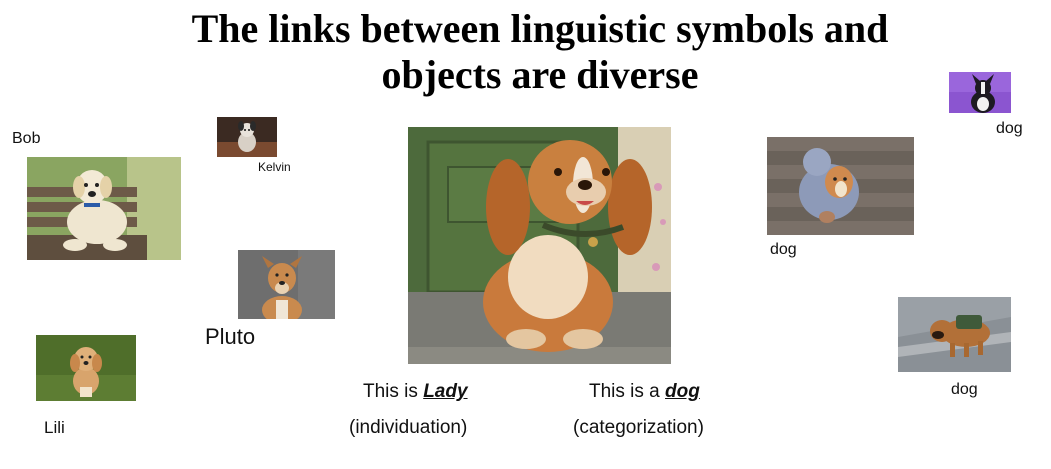  Describe the element at coordinates (964, 389) in the screenshot. I see `dog-label-bottom-right: dog` at that location.